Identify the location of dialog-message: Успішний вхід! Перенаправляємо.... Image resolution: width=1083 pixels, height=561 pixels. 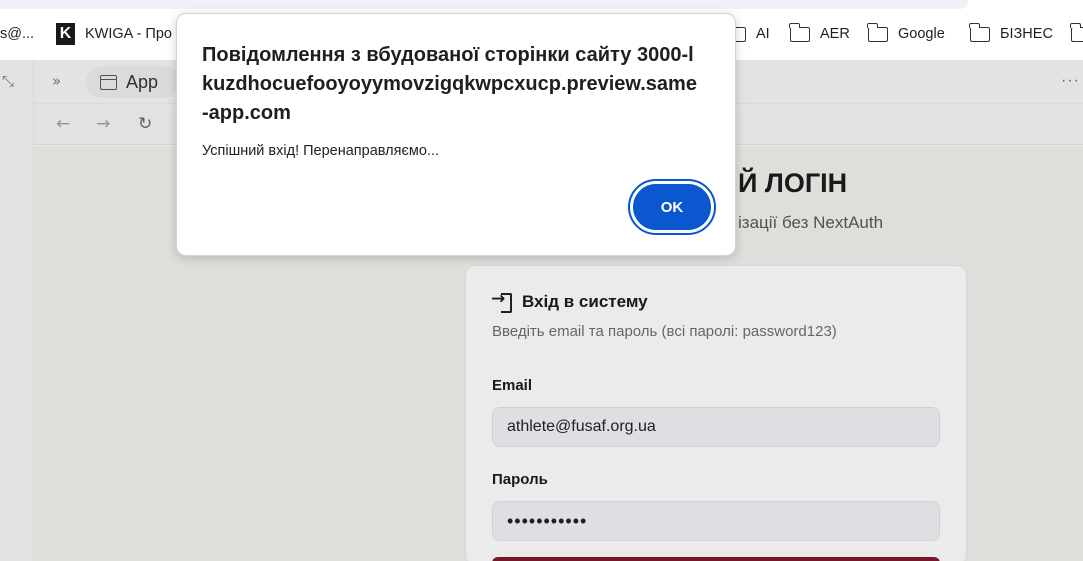
(320, 151).